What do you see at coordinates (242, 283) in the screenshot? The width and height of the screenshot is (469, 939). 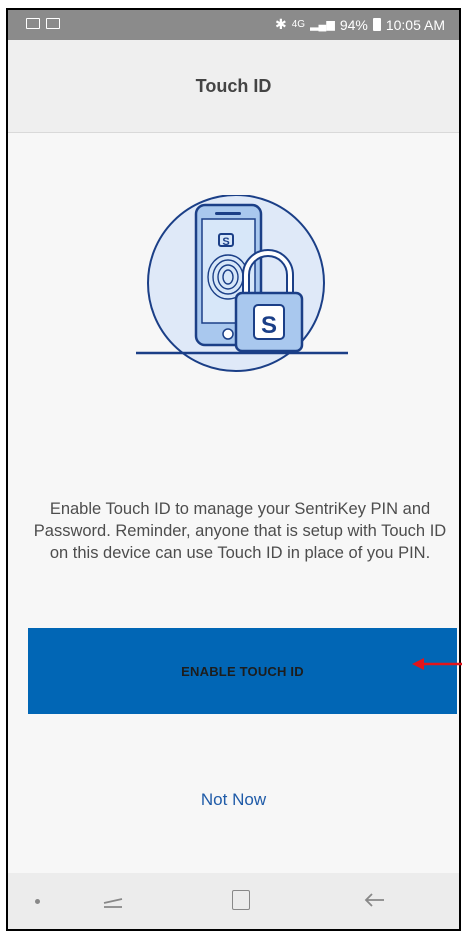 I see `phone-fingerprint-lock-icon: S S` at bounding box center [242, 283].